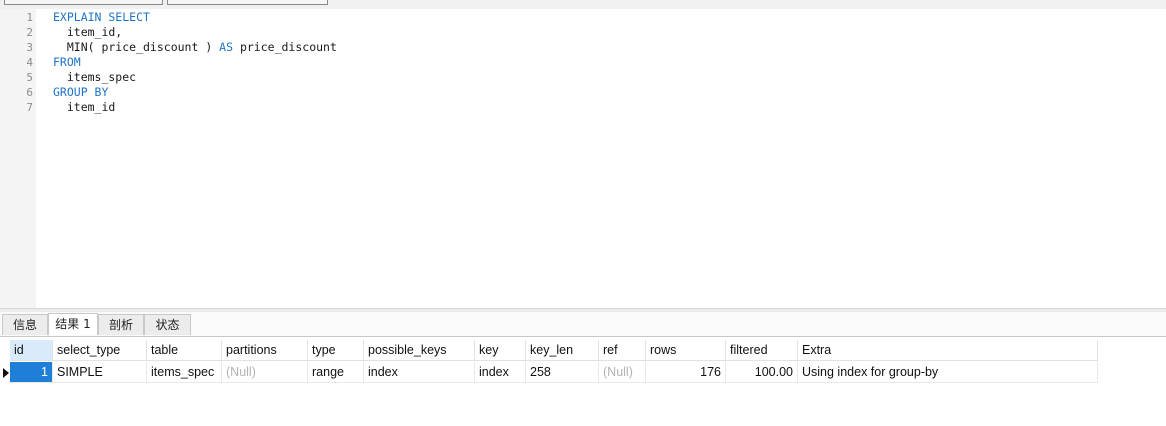 The height and width of the screenshot is (426, 1166). What do you see at coordinates (29, 17) in the screenshot?
I see `line-number: 1` at bounding box center [29, 17].